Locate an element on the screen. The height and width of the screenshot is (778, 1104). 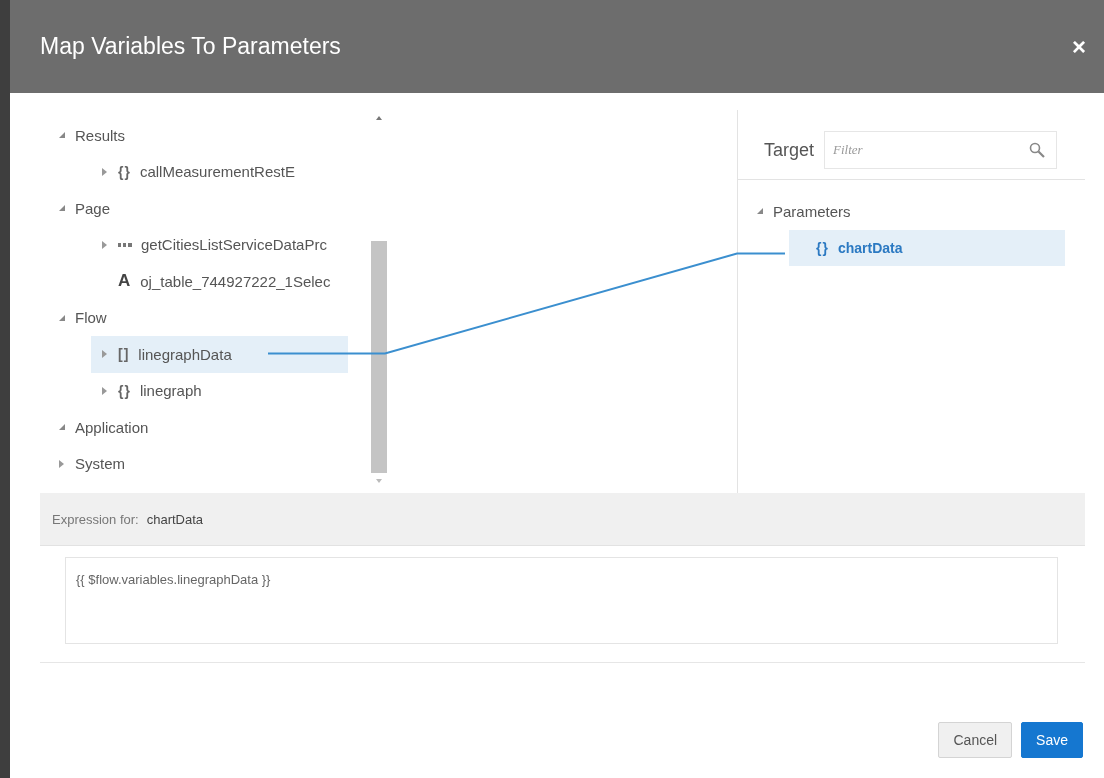
tree-item: A oj_table_744927222_1Selec is located at coordinates (230, 281).